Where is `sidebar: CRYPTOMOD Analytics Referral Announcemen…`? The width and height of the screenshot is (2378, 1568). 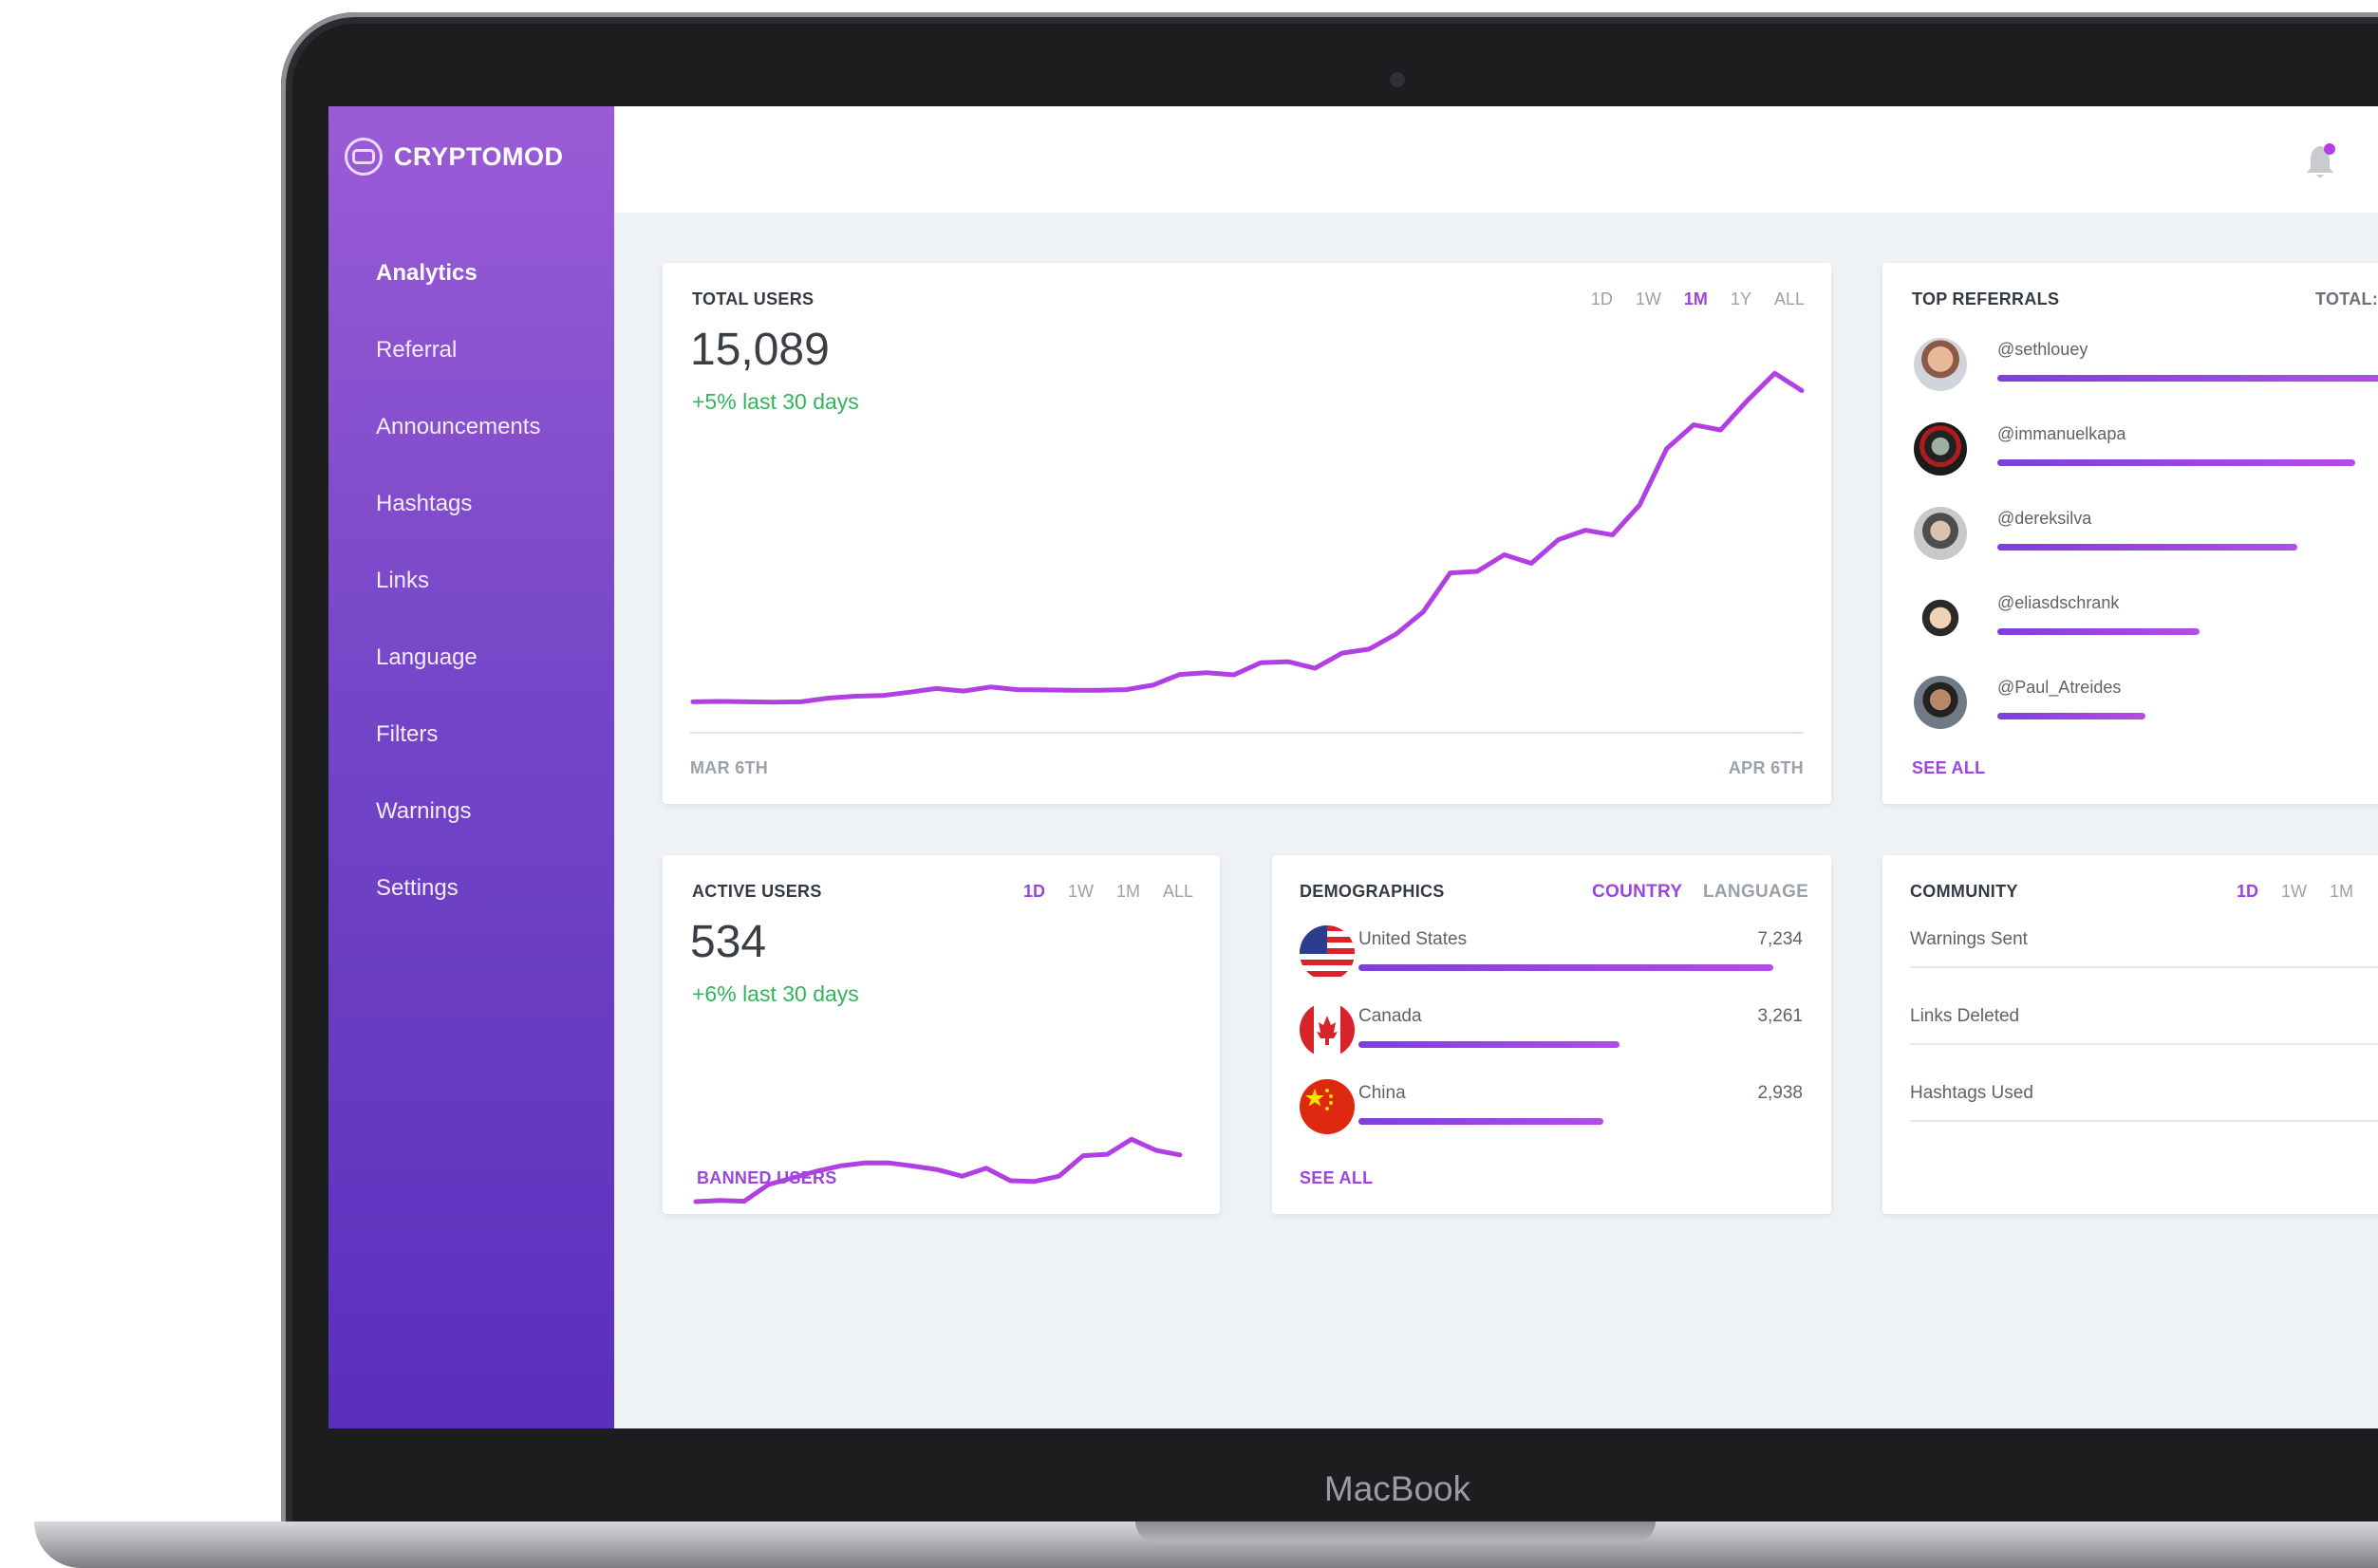
sidebar: CRYPTOMOD Analytics Referral Announcemen… is located at coordinates (471, 767).